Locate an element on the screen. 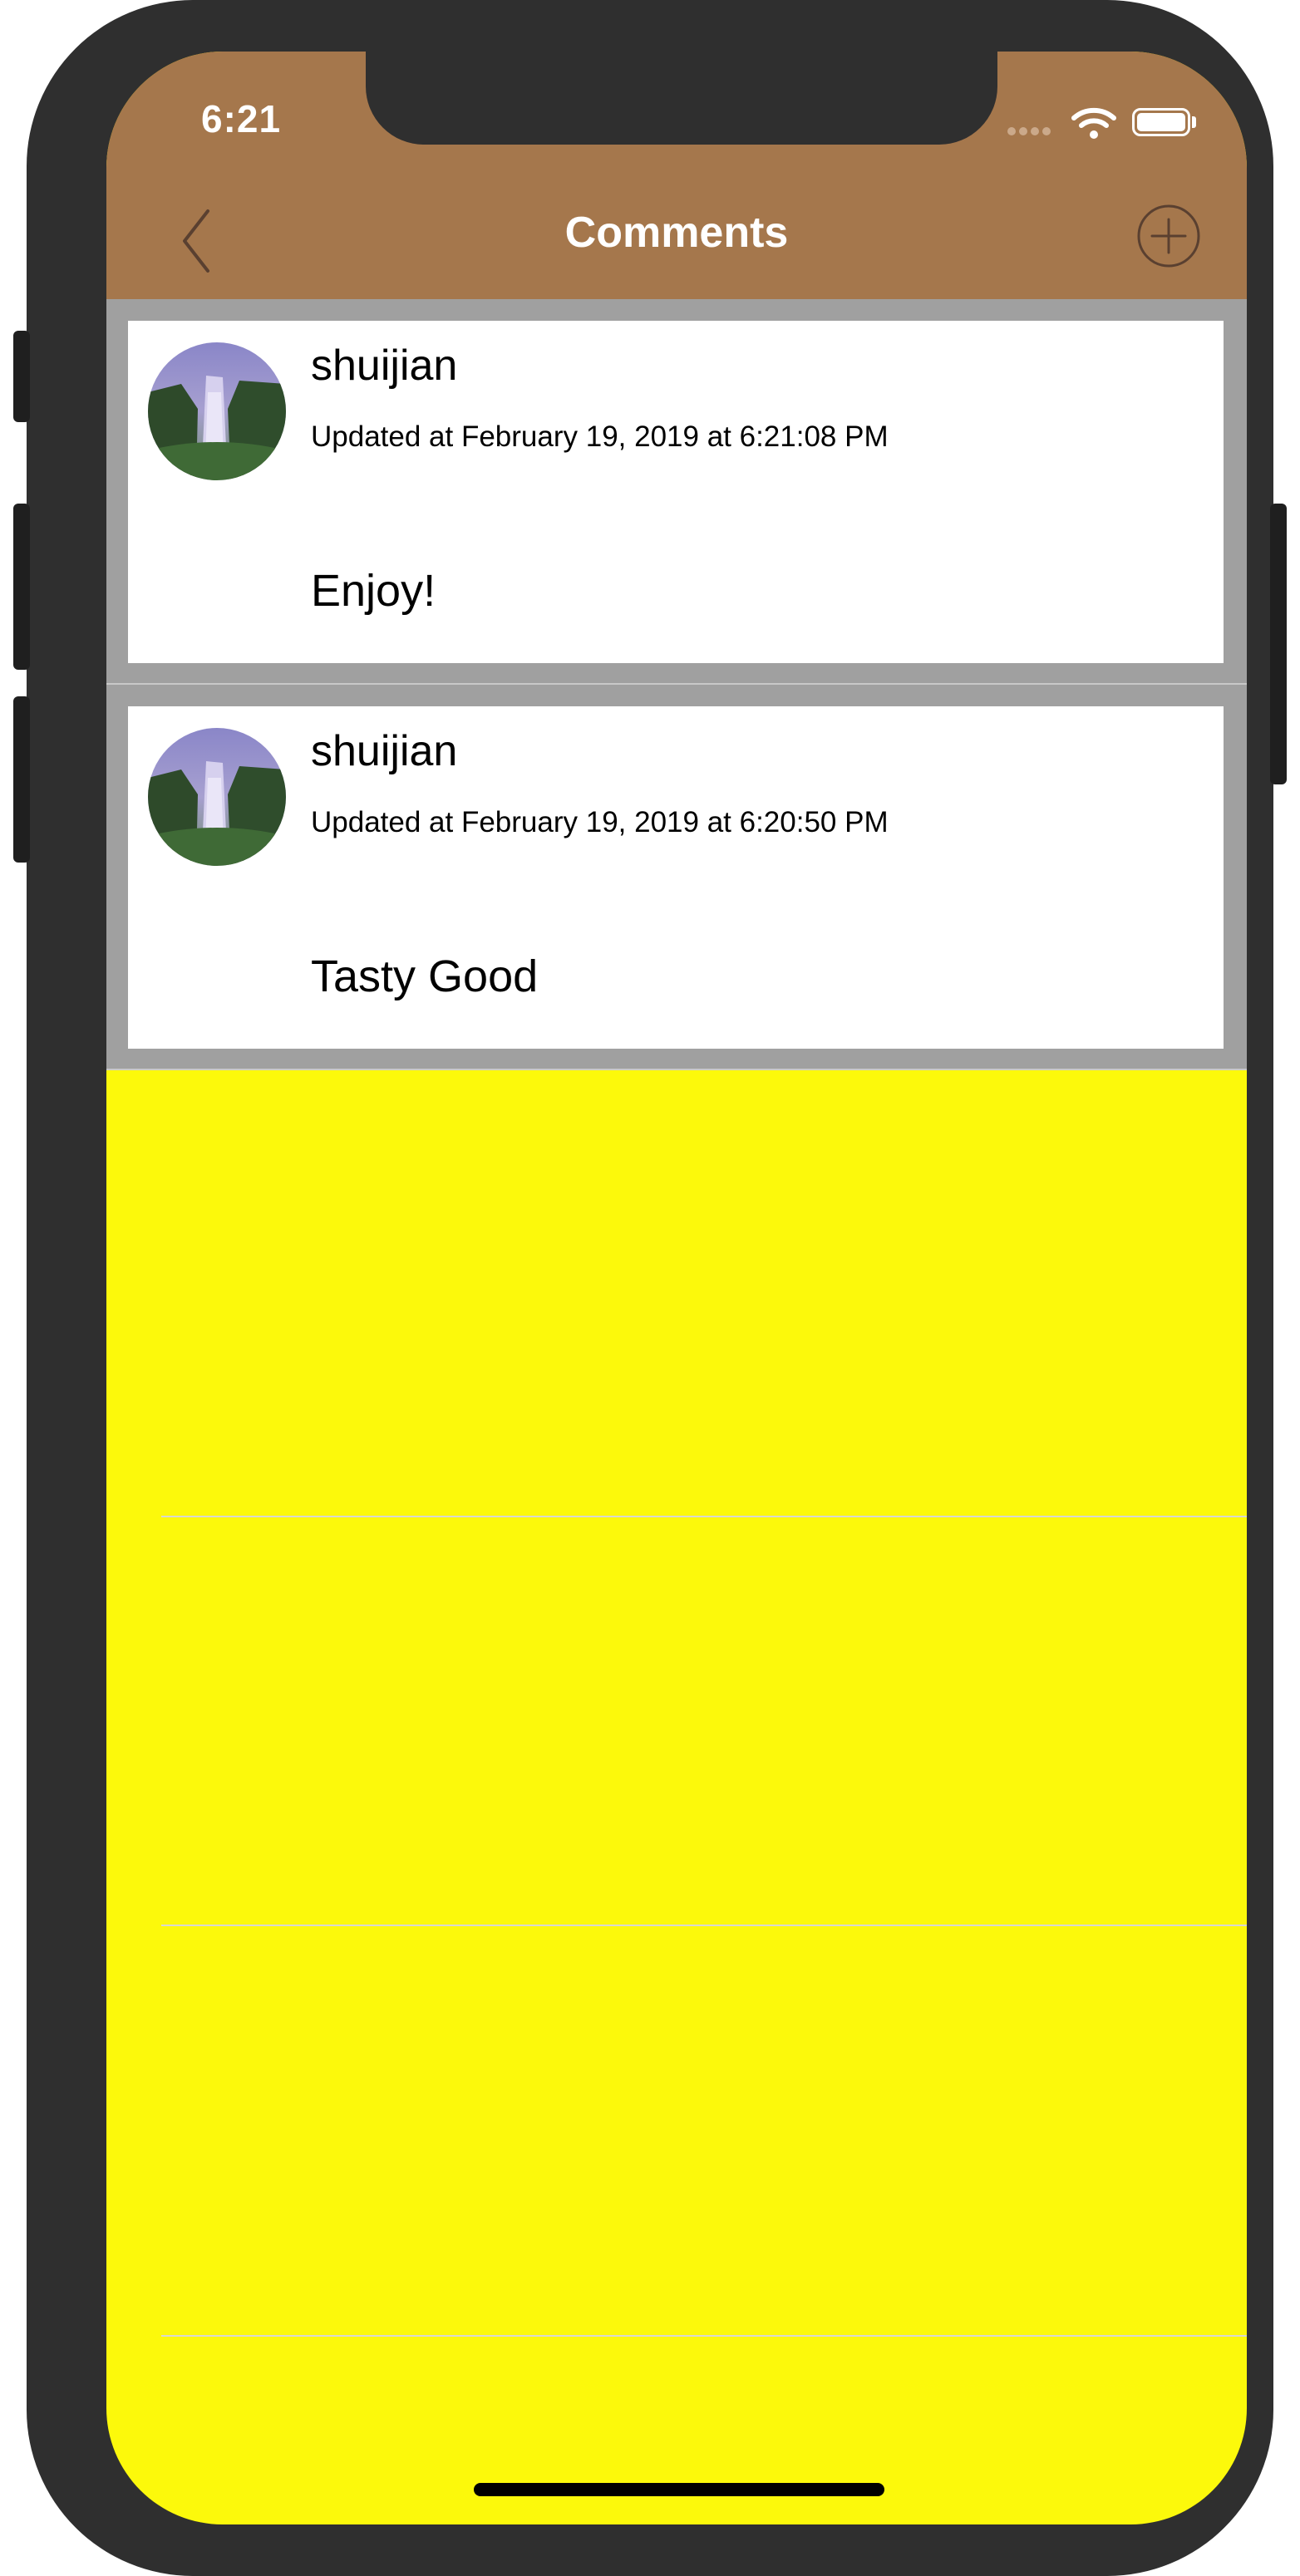  comment-text: Tasty Good is located at coordinates (425, 976).